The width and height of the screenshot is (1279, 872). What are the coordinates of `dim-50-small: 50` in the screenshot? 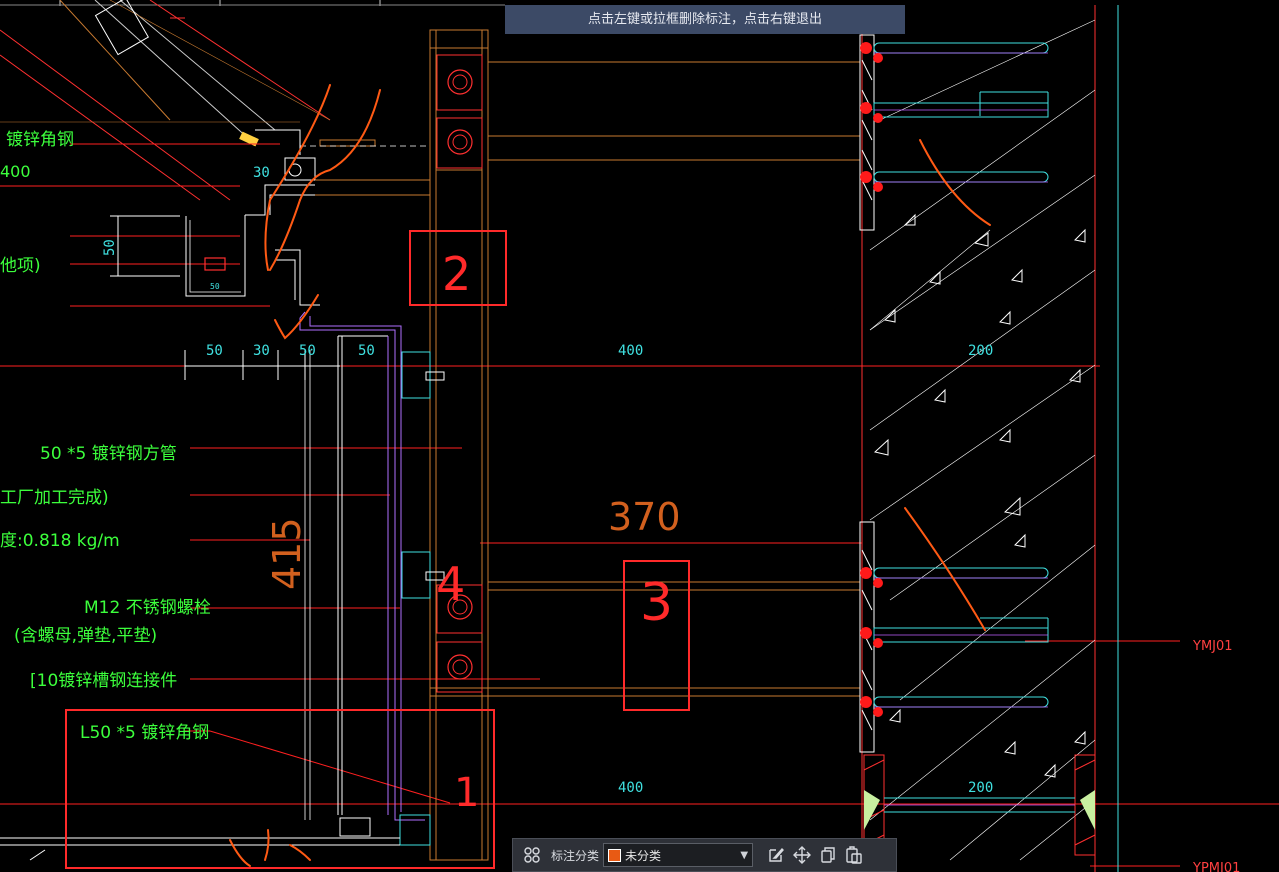 It's located at (215, 286).